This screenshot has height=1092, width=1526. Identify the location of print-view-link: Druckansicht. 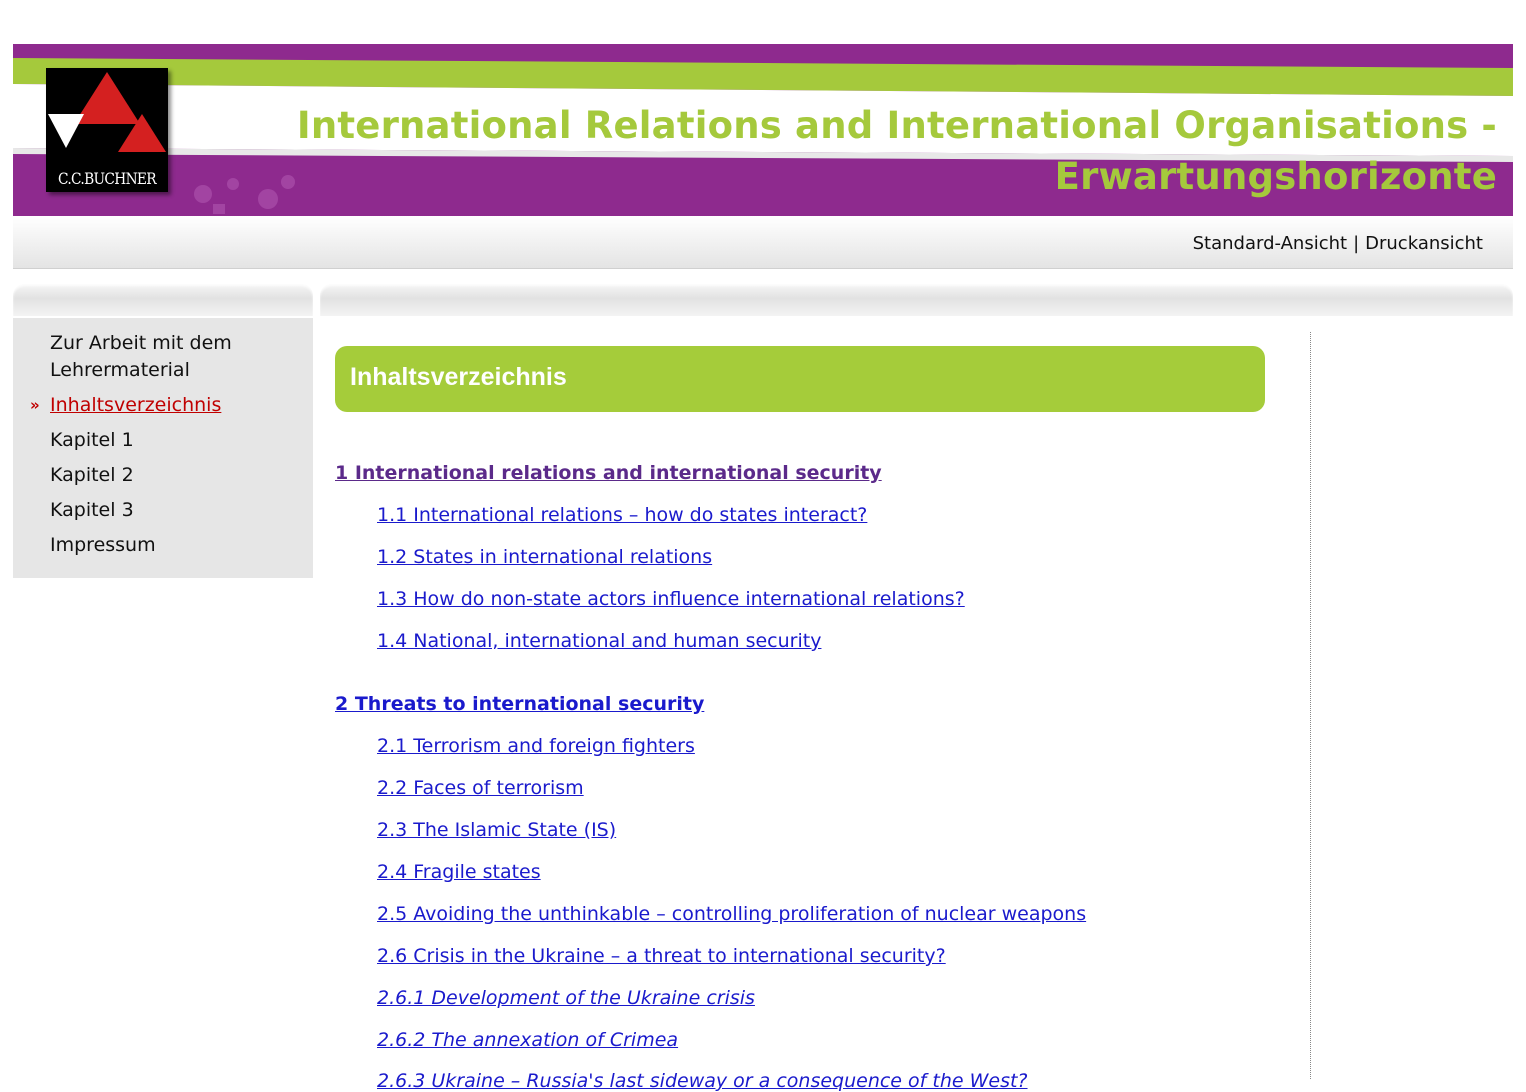
(1424, 243).